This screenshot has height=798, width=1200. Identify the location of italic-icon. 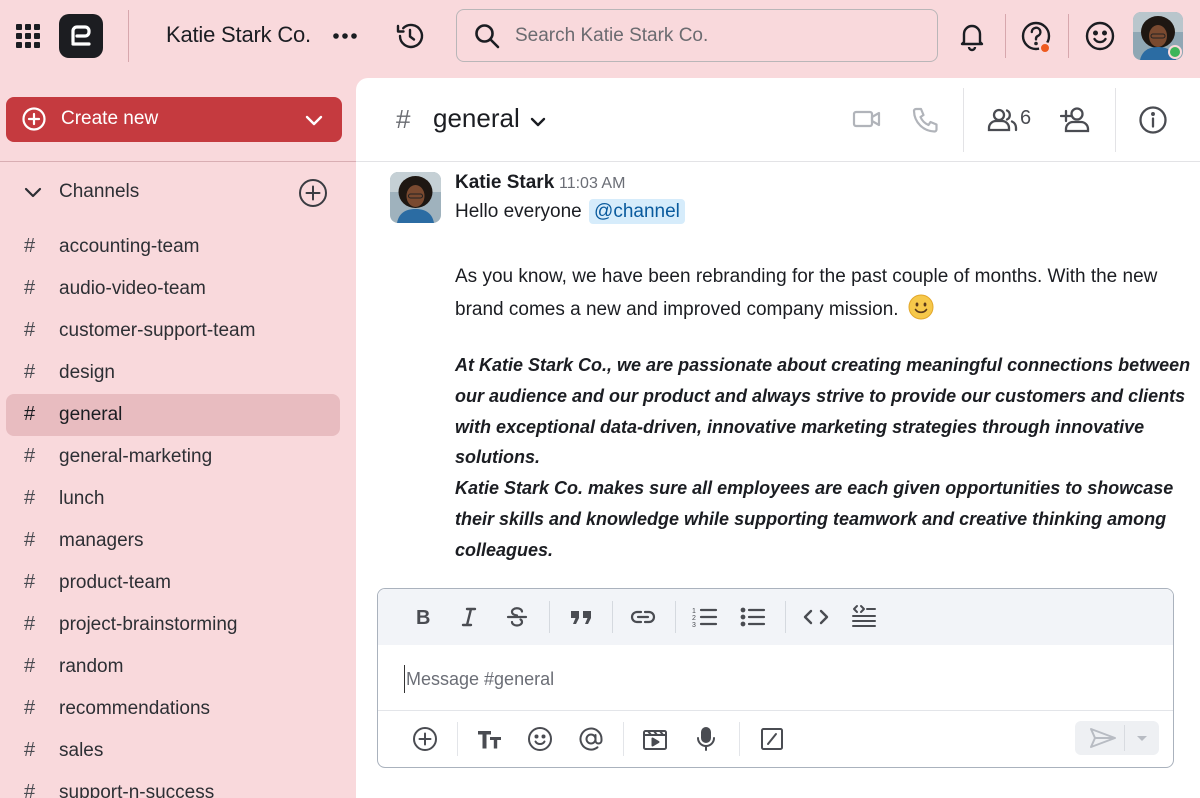
(469, 617).